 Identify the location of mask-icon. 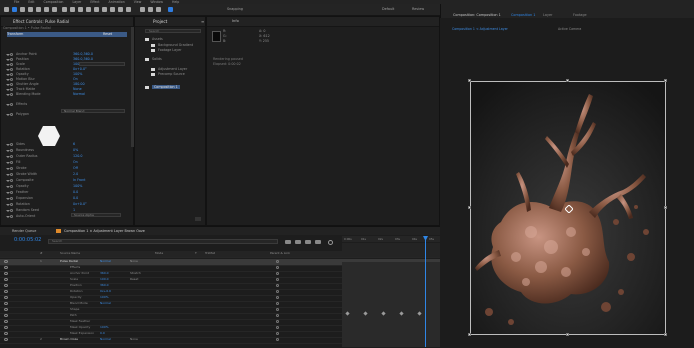
(158, 9).